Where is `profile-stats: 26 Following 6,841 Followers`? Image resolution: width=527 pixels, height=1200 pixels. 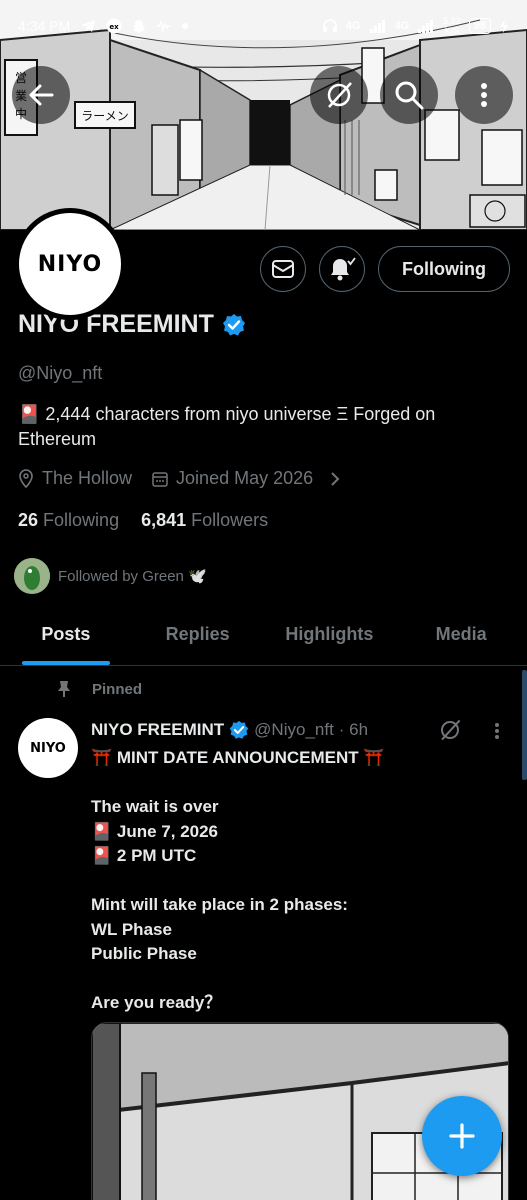 profile-stats: 26 Following 6,841 Followers is located at coordinates (143, 520).